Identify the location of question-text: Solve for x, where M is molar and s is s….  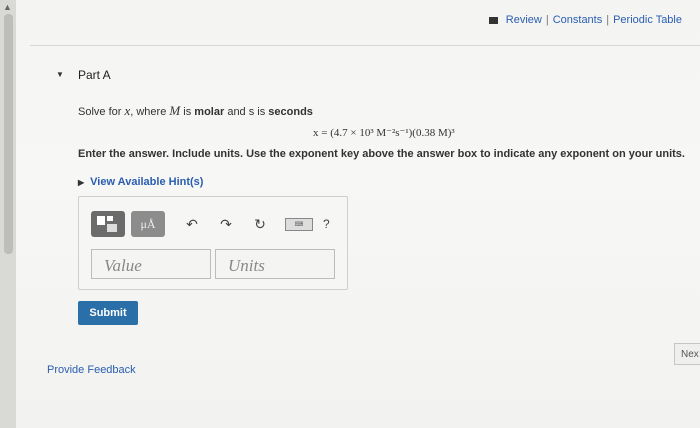
(195, 110).